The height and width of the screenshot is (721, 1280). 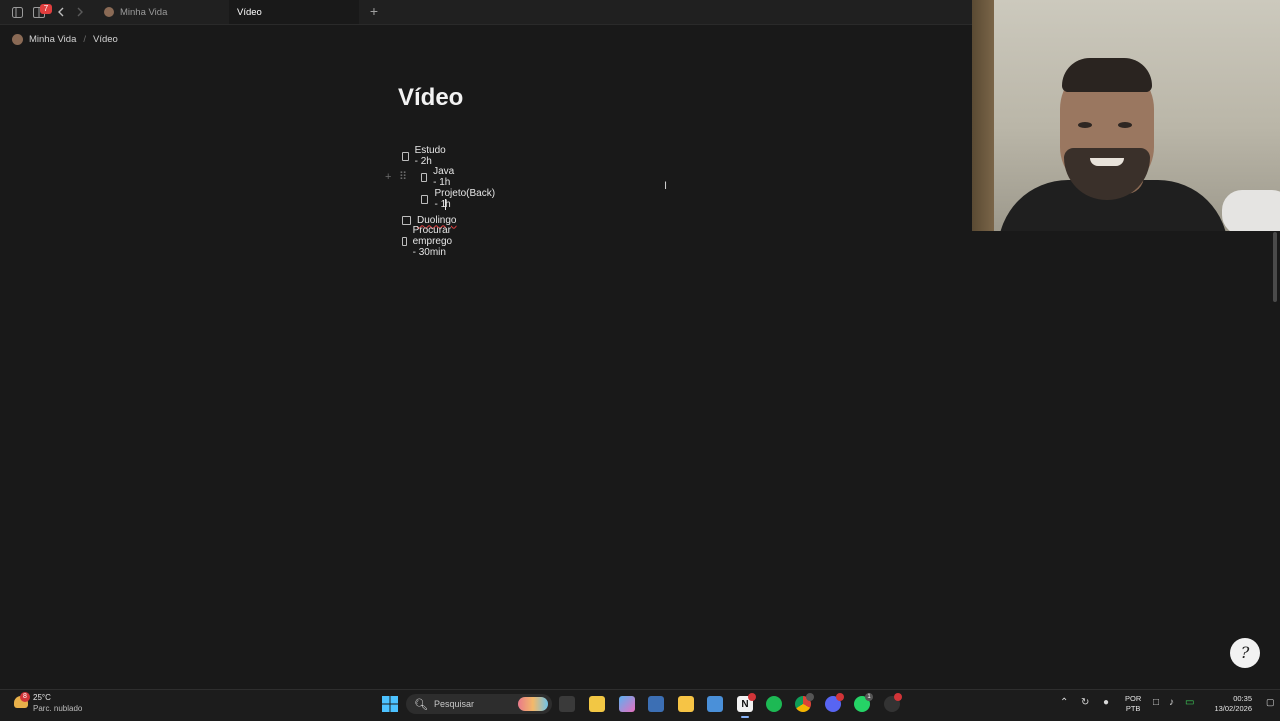 What do you see at coordinates (1064, 702) in the screenshot?
I see `chevron-up-icon: ⌃` at bounding box center [1064, 702].